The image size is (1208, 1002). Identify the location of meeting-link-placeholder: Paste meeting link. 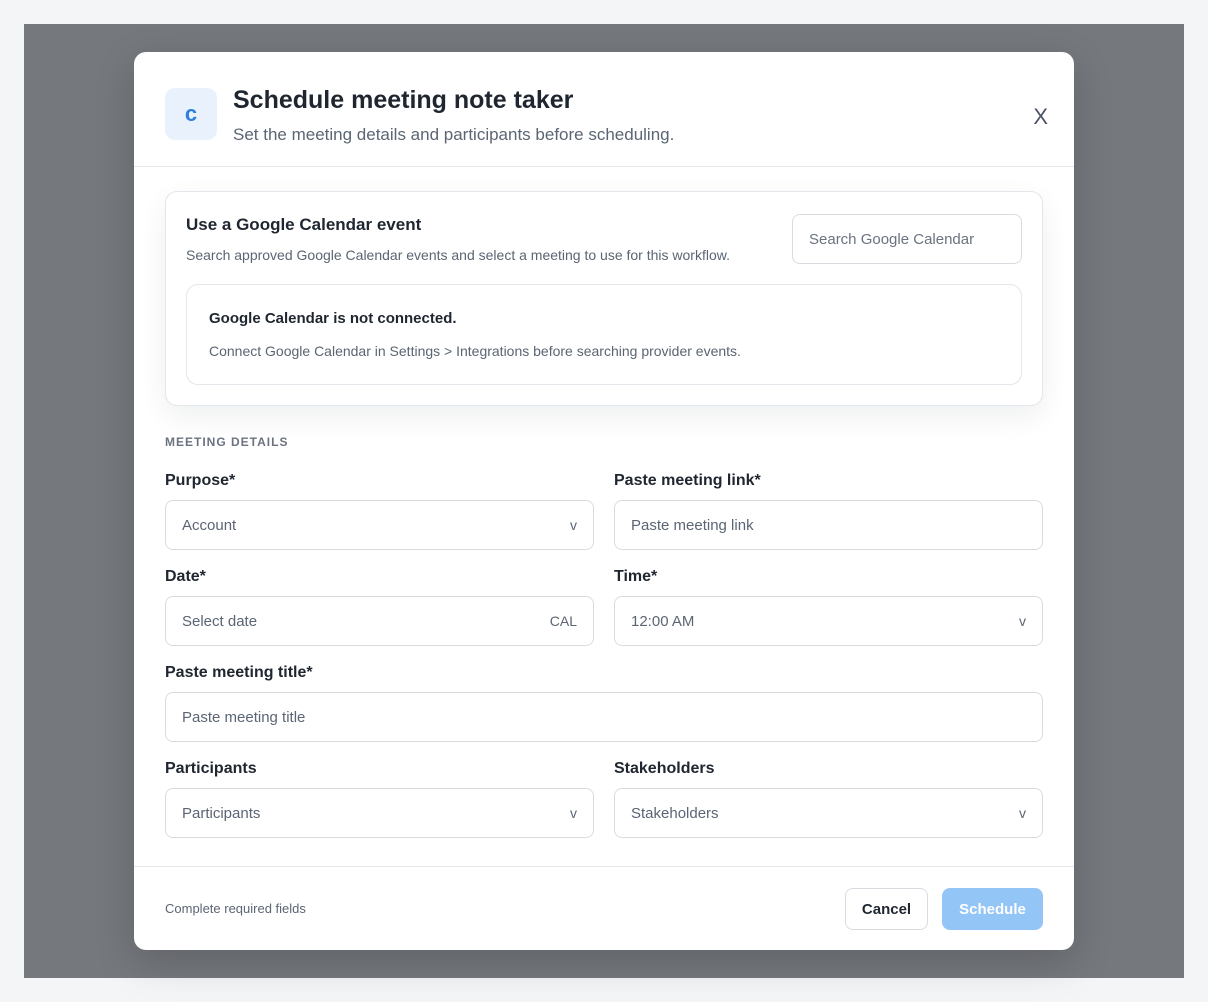
(692, 525).